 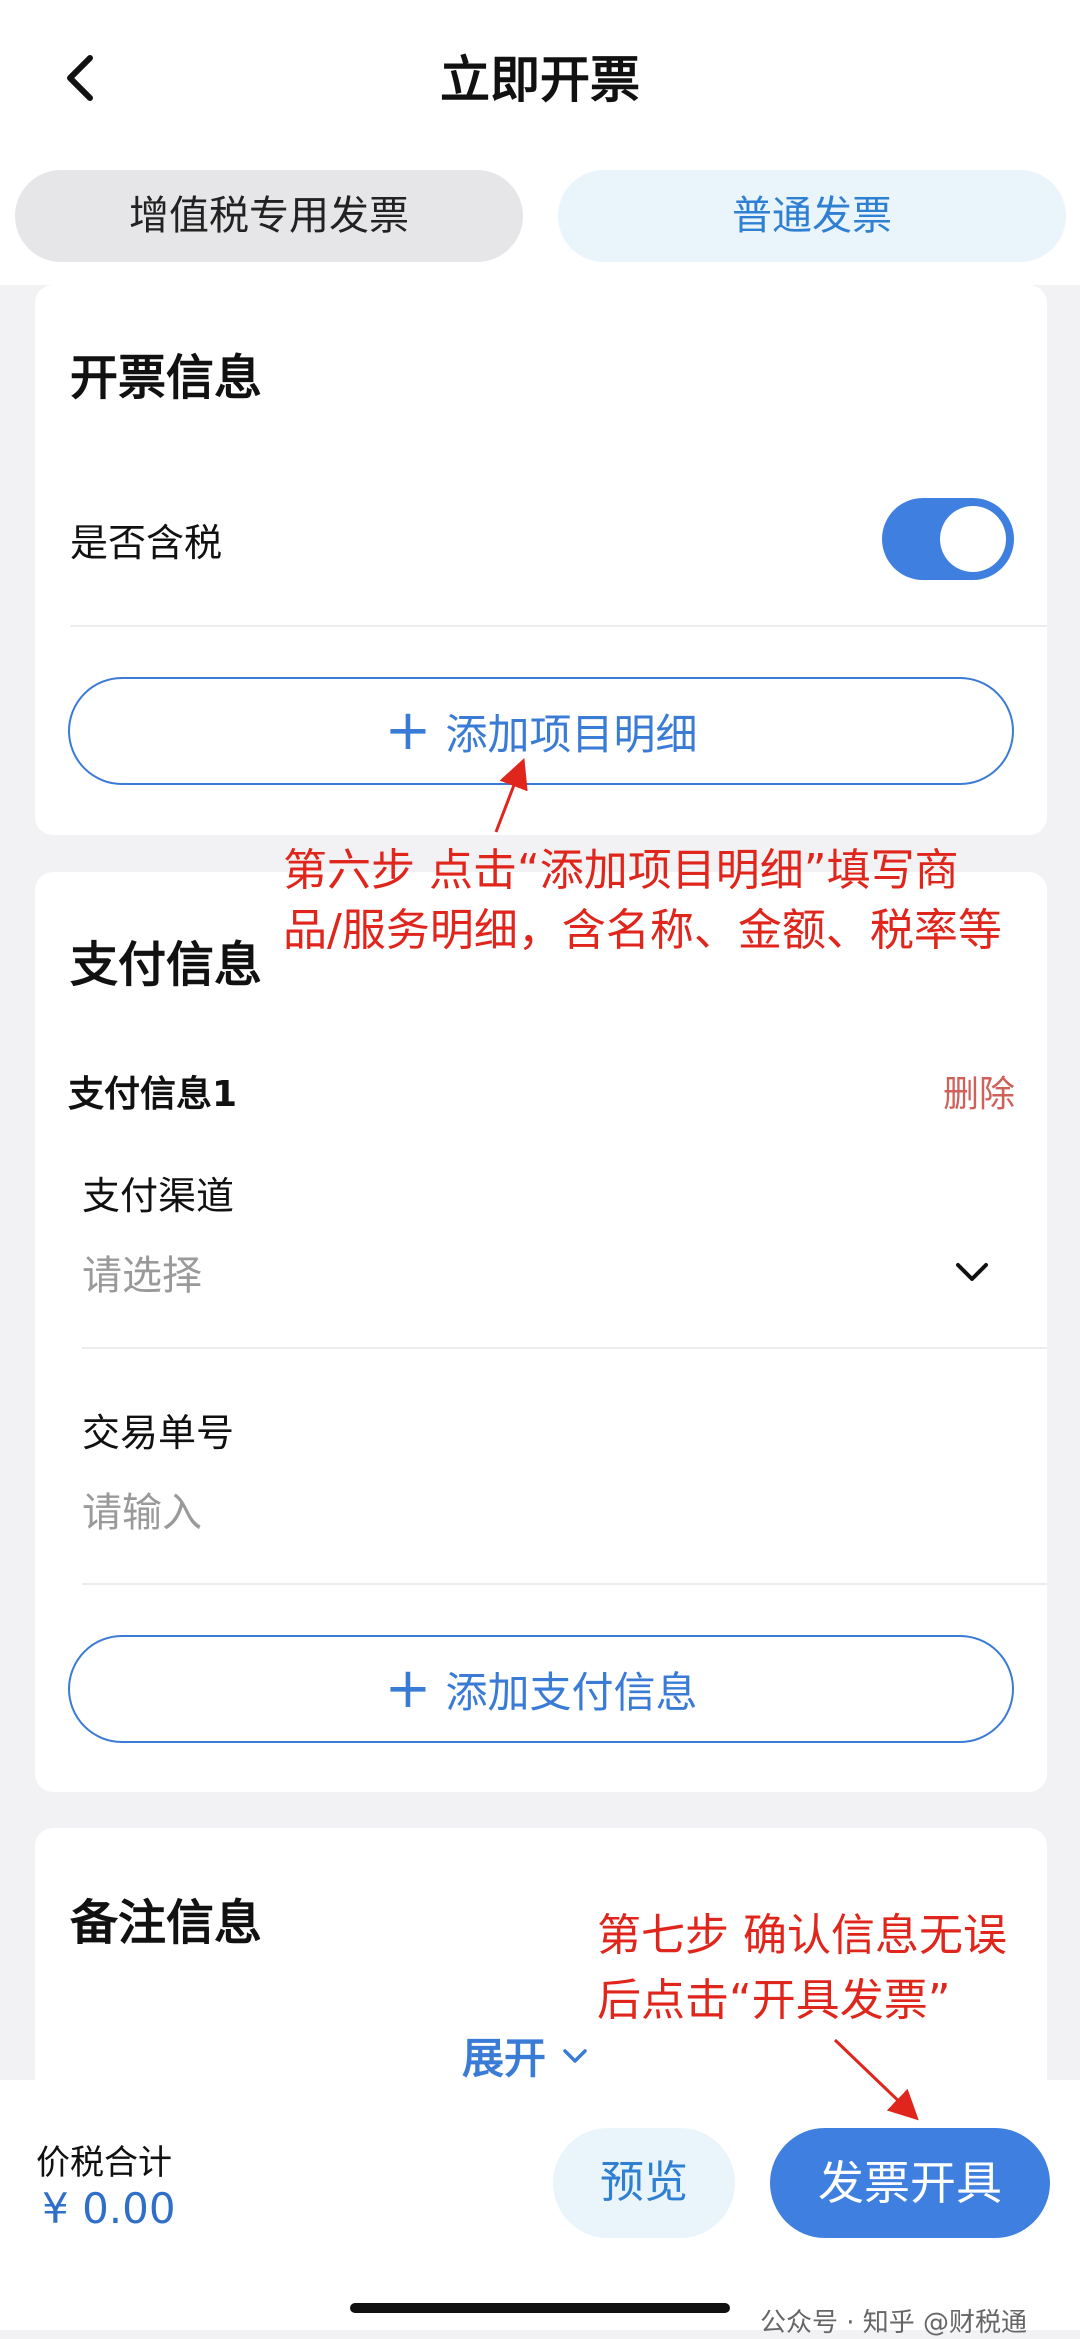 I want to click on tax-included-label: 是否含税, so click(x=146, y=543).